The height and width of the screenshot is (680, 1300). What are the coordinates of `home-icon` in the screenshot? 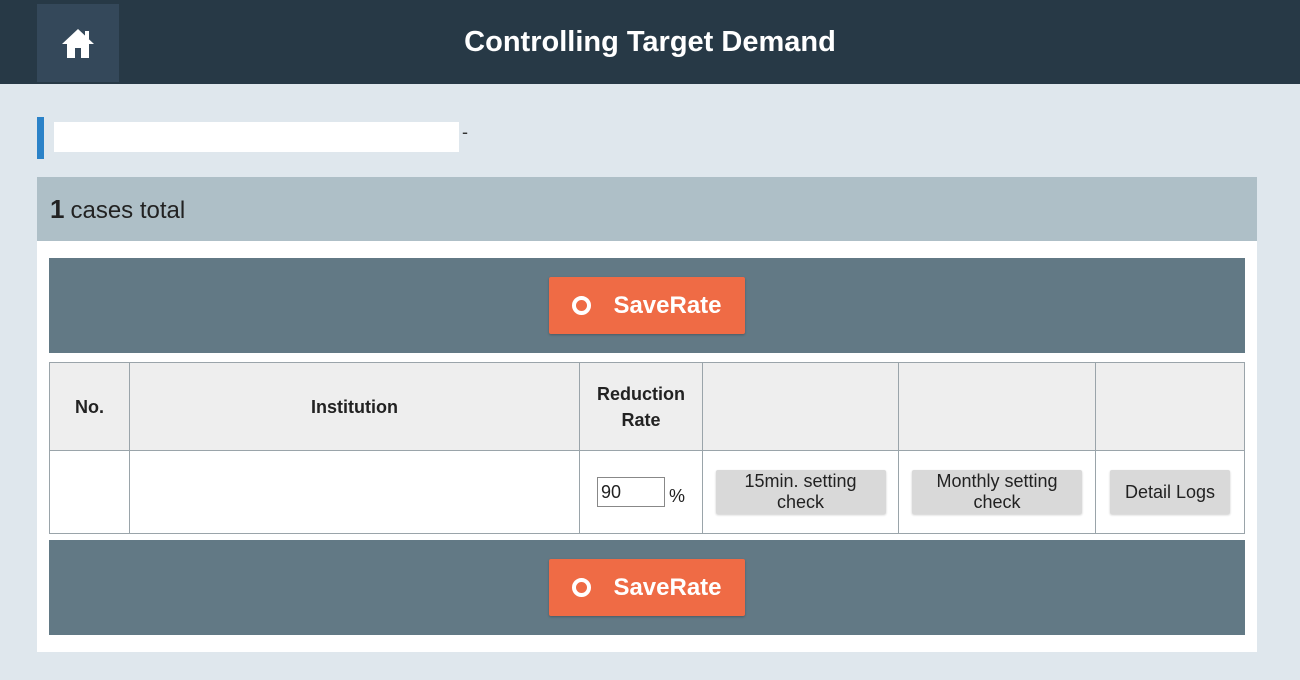 It's located at (78, 43).